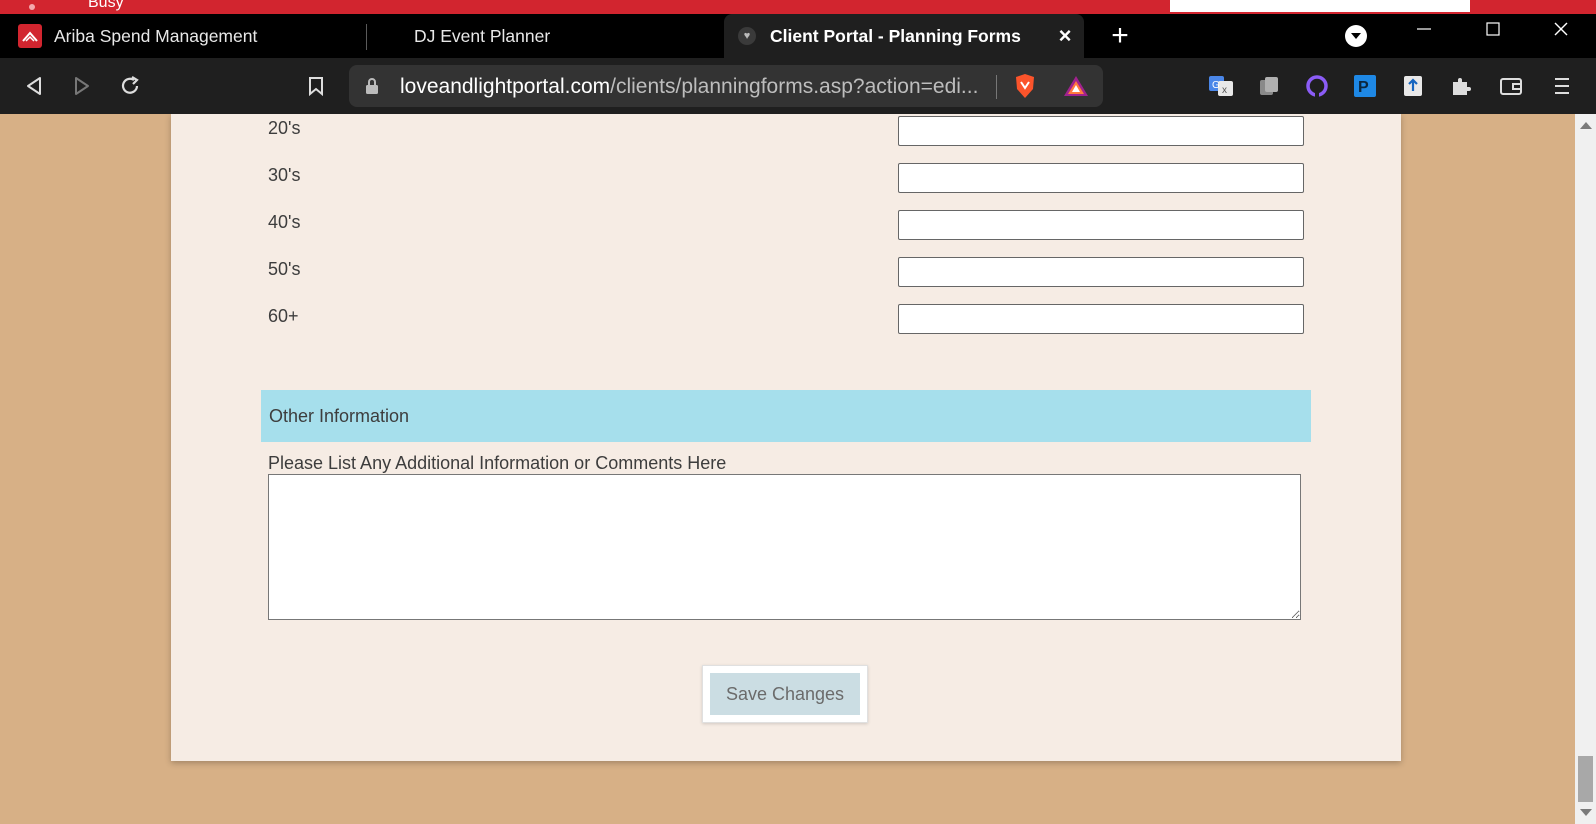  I want to click on tab-client-portal: ♥ Client Portal - Planning Forms ×, so click(904, 36).